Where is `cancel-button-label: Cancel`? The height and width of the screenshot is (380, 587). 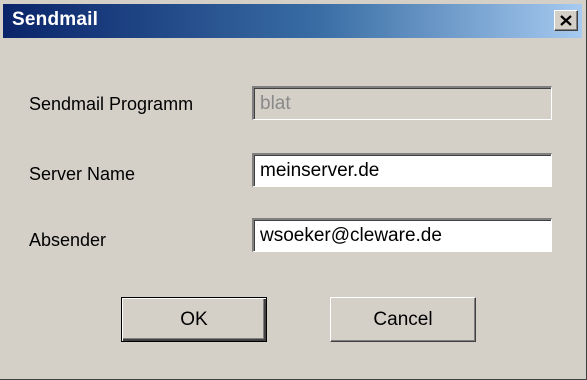
cancel-button-label: Cancel is located at coordinates (403, 319).